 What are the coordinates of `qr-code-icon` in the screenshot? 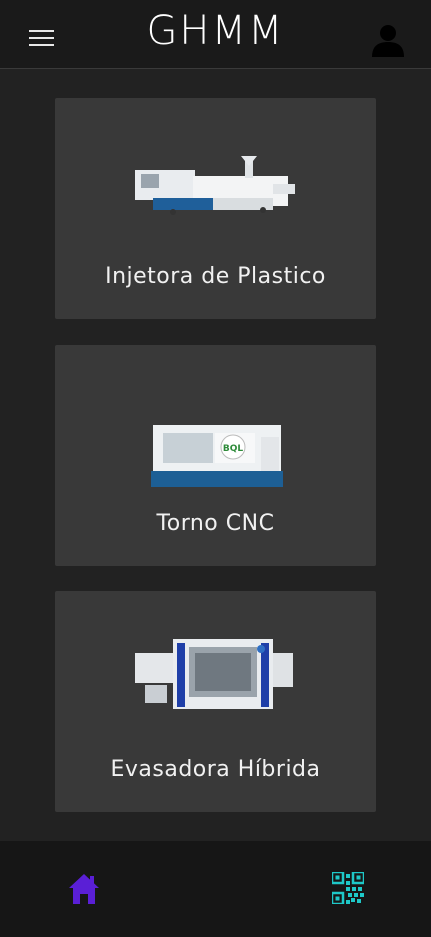 It's located at (348, 888).